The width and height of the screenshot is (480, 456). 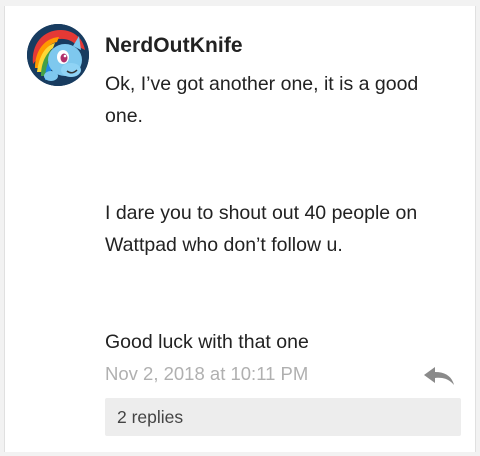 What do you see at coordinates (207, 342) in the screenshot?
I see `comment-paragraph: Good luck with that one` at bounding box center [207, 342].